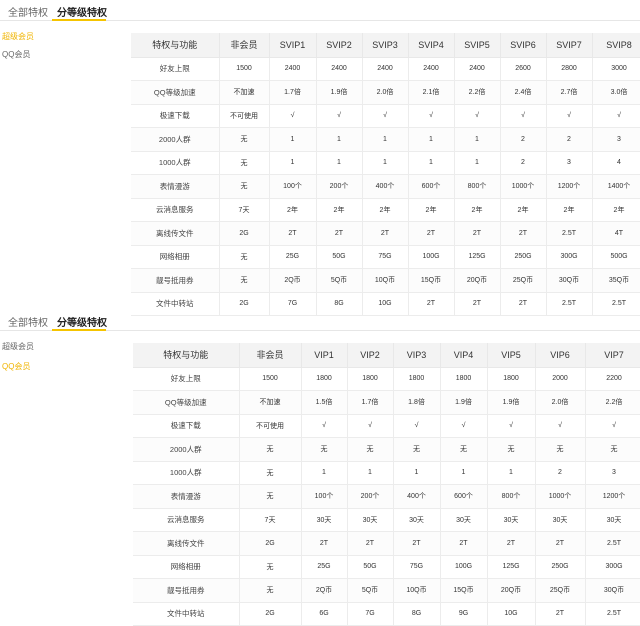 This screenshot has height=626, width=640. I want to click on table-row: 靓号抵用券无 2Q币 5Q币 10Q币 15Q币 20Q币 25Q币 30Q币, so click(386, 590).